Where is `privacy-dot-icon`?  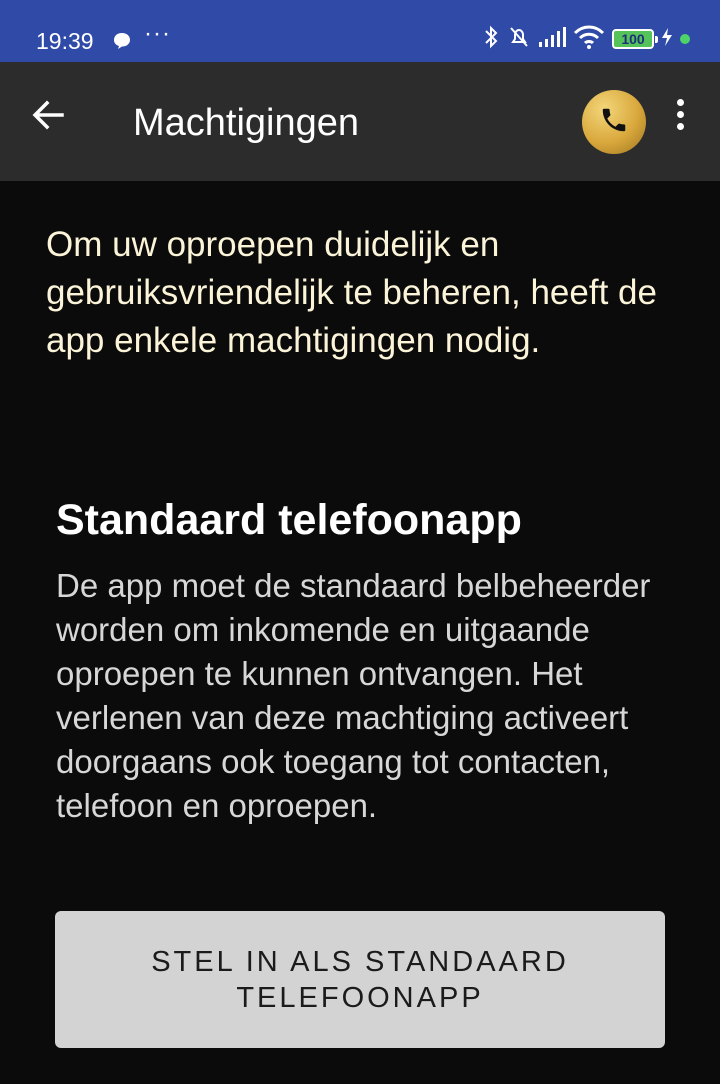 privacy-dot-icon is located at coordinates (685, 39).